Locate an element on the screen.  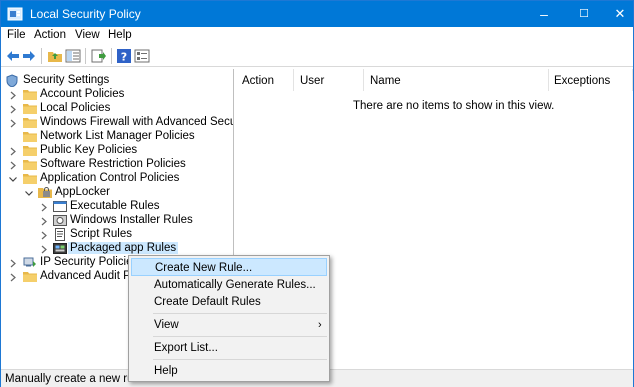
executable-rules-icon is located at coordinates (60, 206).